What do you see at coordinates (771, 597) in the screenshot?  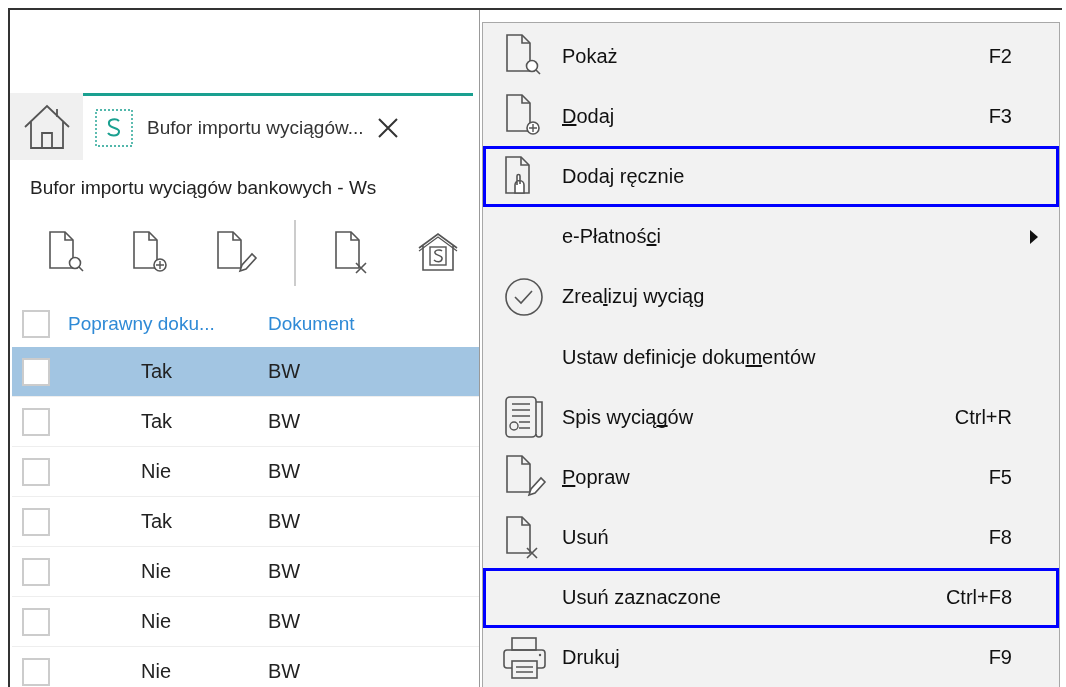 I see `menu-item: Usuń zaznaczone Ctrl+F8` at bounding box center [771, 597].